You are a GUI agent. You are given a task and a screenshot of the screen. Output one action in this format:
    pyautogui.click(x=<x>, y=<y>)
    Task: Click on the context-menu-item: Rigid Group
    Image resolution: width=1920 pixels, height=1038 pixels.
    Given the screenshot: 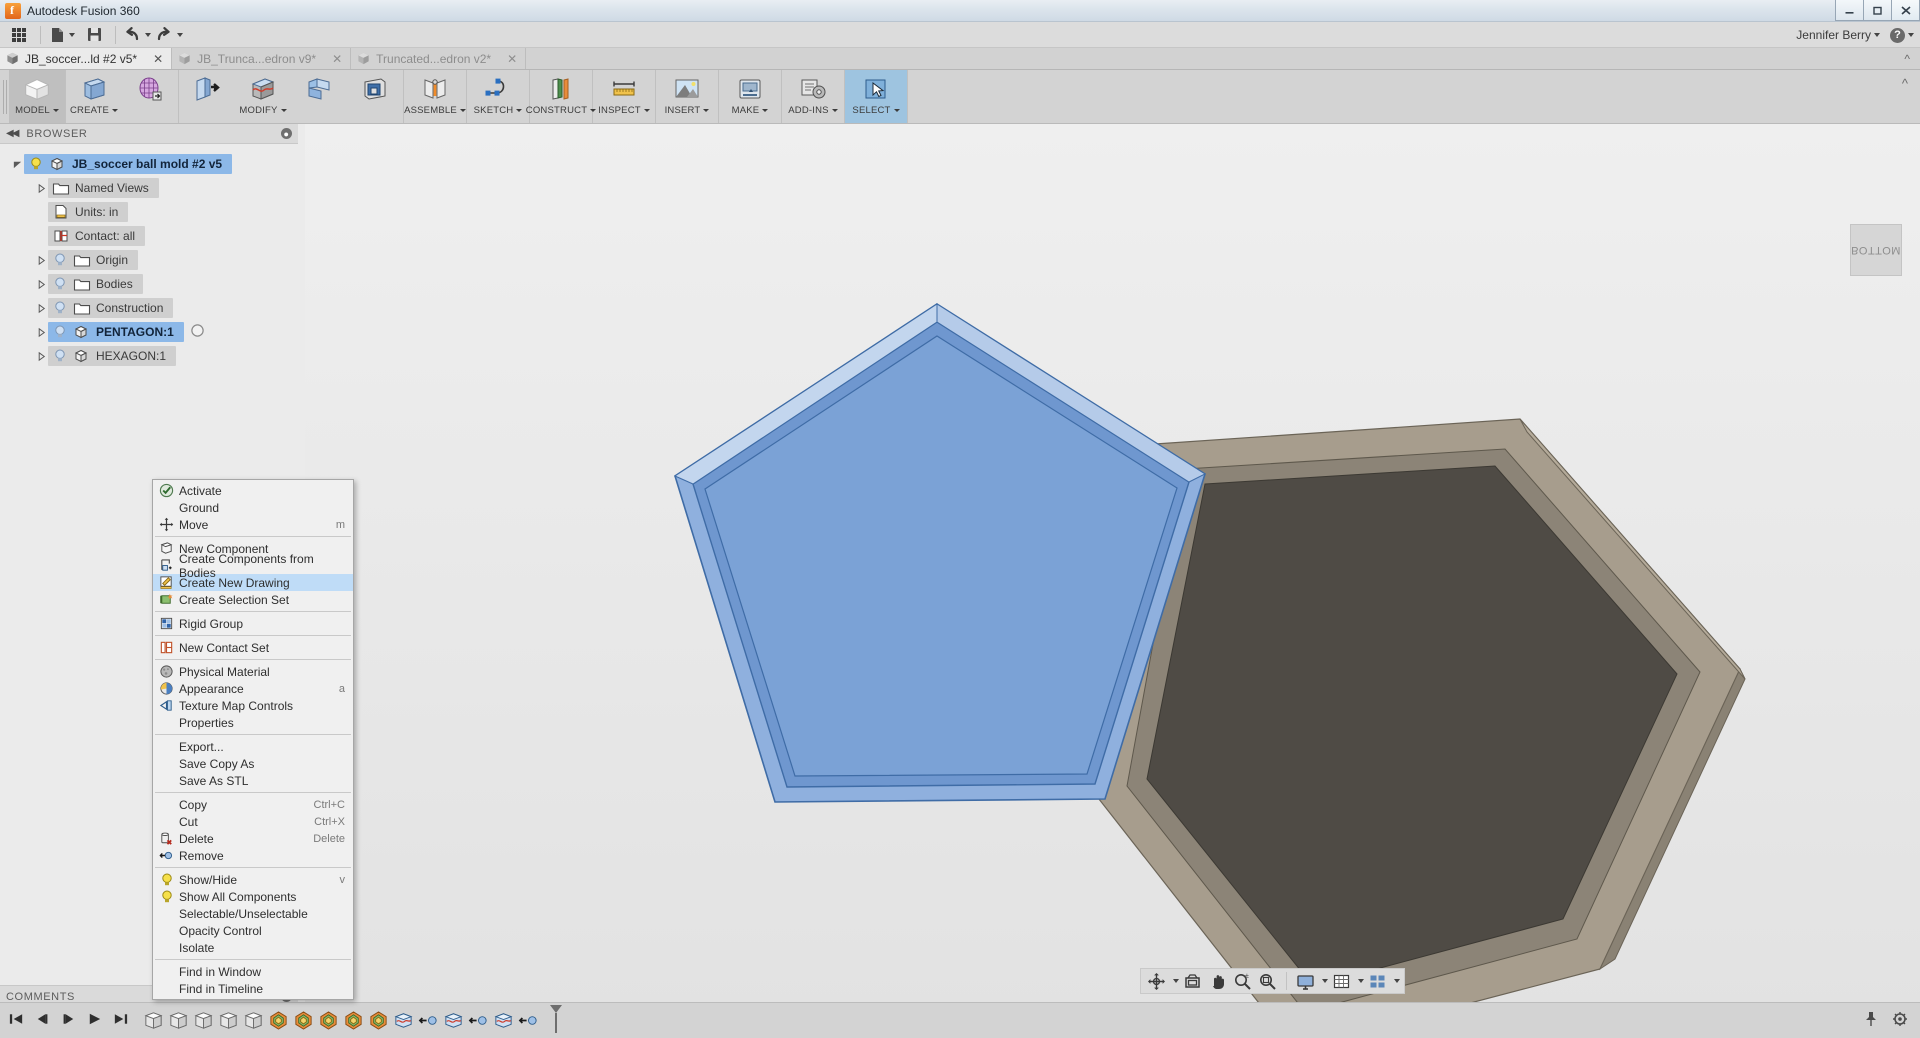 What is the action you would take?
    pyautogui.click(x=253, y=623)
    